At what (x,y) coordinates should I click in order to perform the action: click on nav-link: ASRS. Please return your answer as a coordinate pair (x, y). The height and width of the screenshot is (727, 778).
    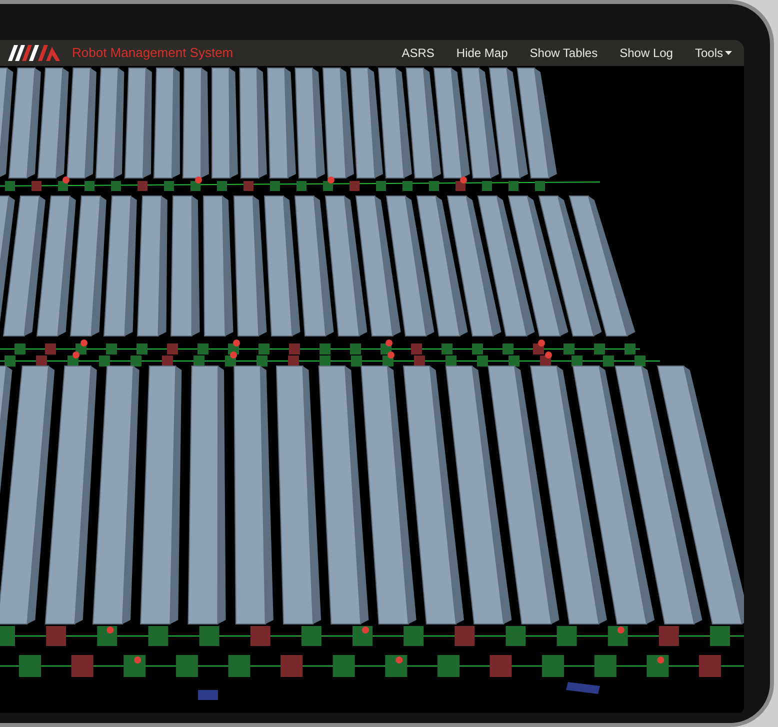
    Looking at the image, I should click on (418, 53).